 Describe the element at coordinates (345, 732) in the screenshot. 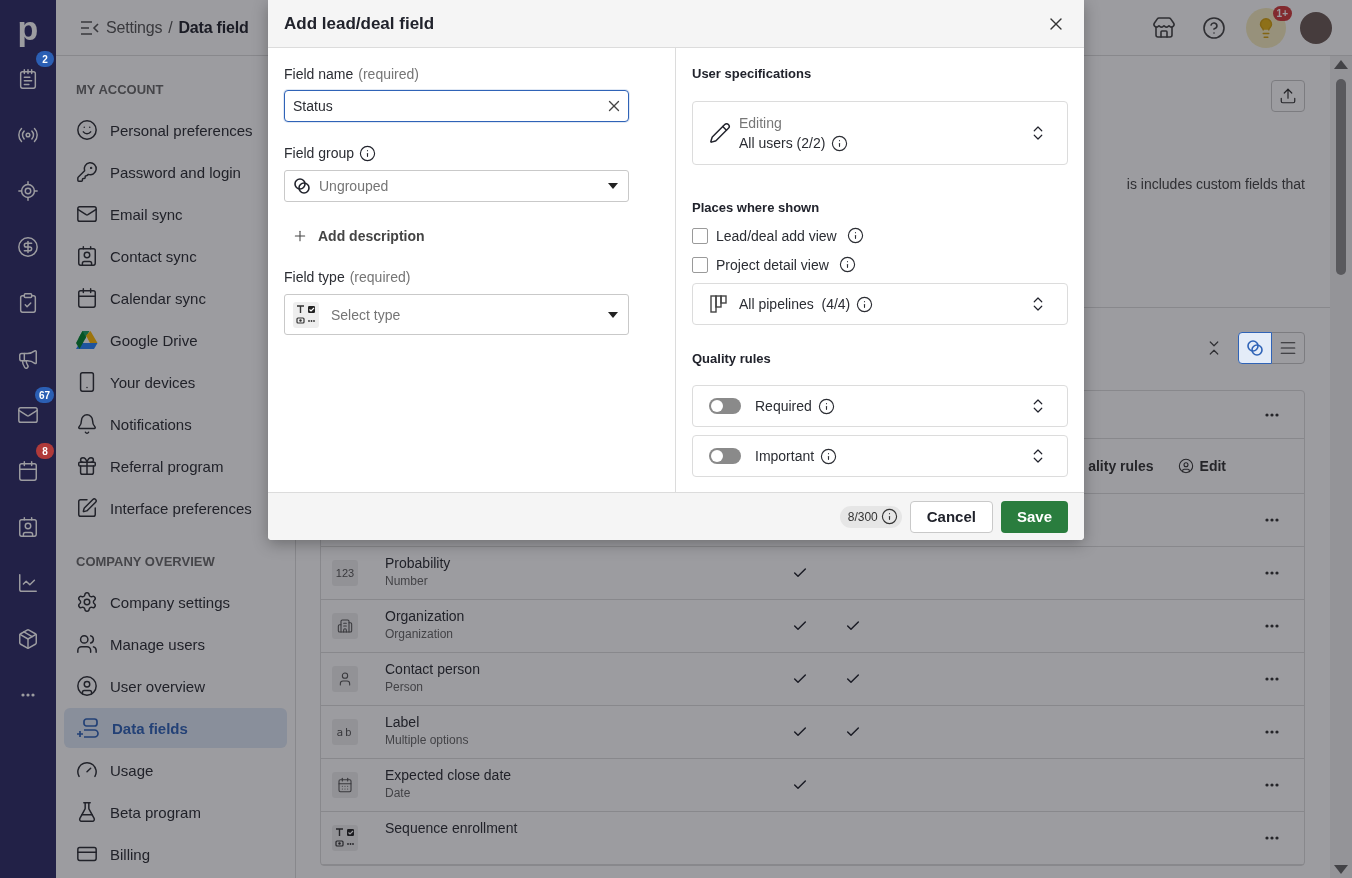

I see `label-type-icon: ab` at that location.